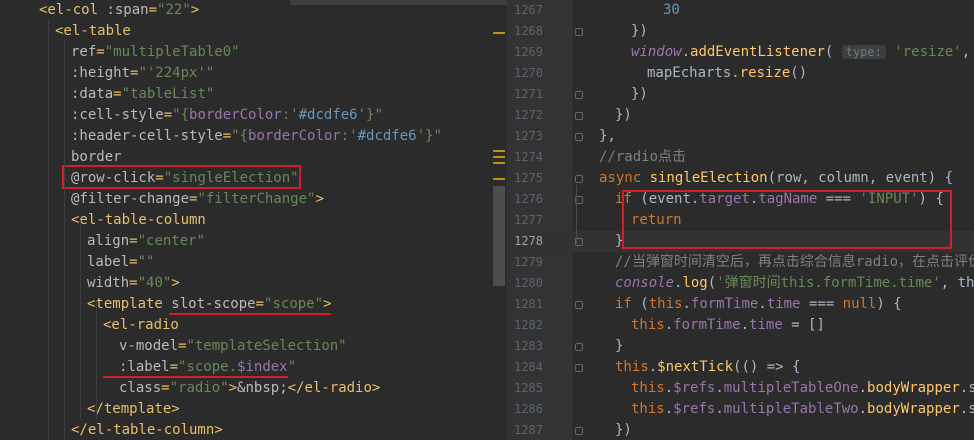 The image size is (974, 440). Describe the element at coordinates (334, 388) in the screenshot. I see `code-token: </el-radio>` at that location.